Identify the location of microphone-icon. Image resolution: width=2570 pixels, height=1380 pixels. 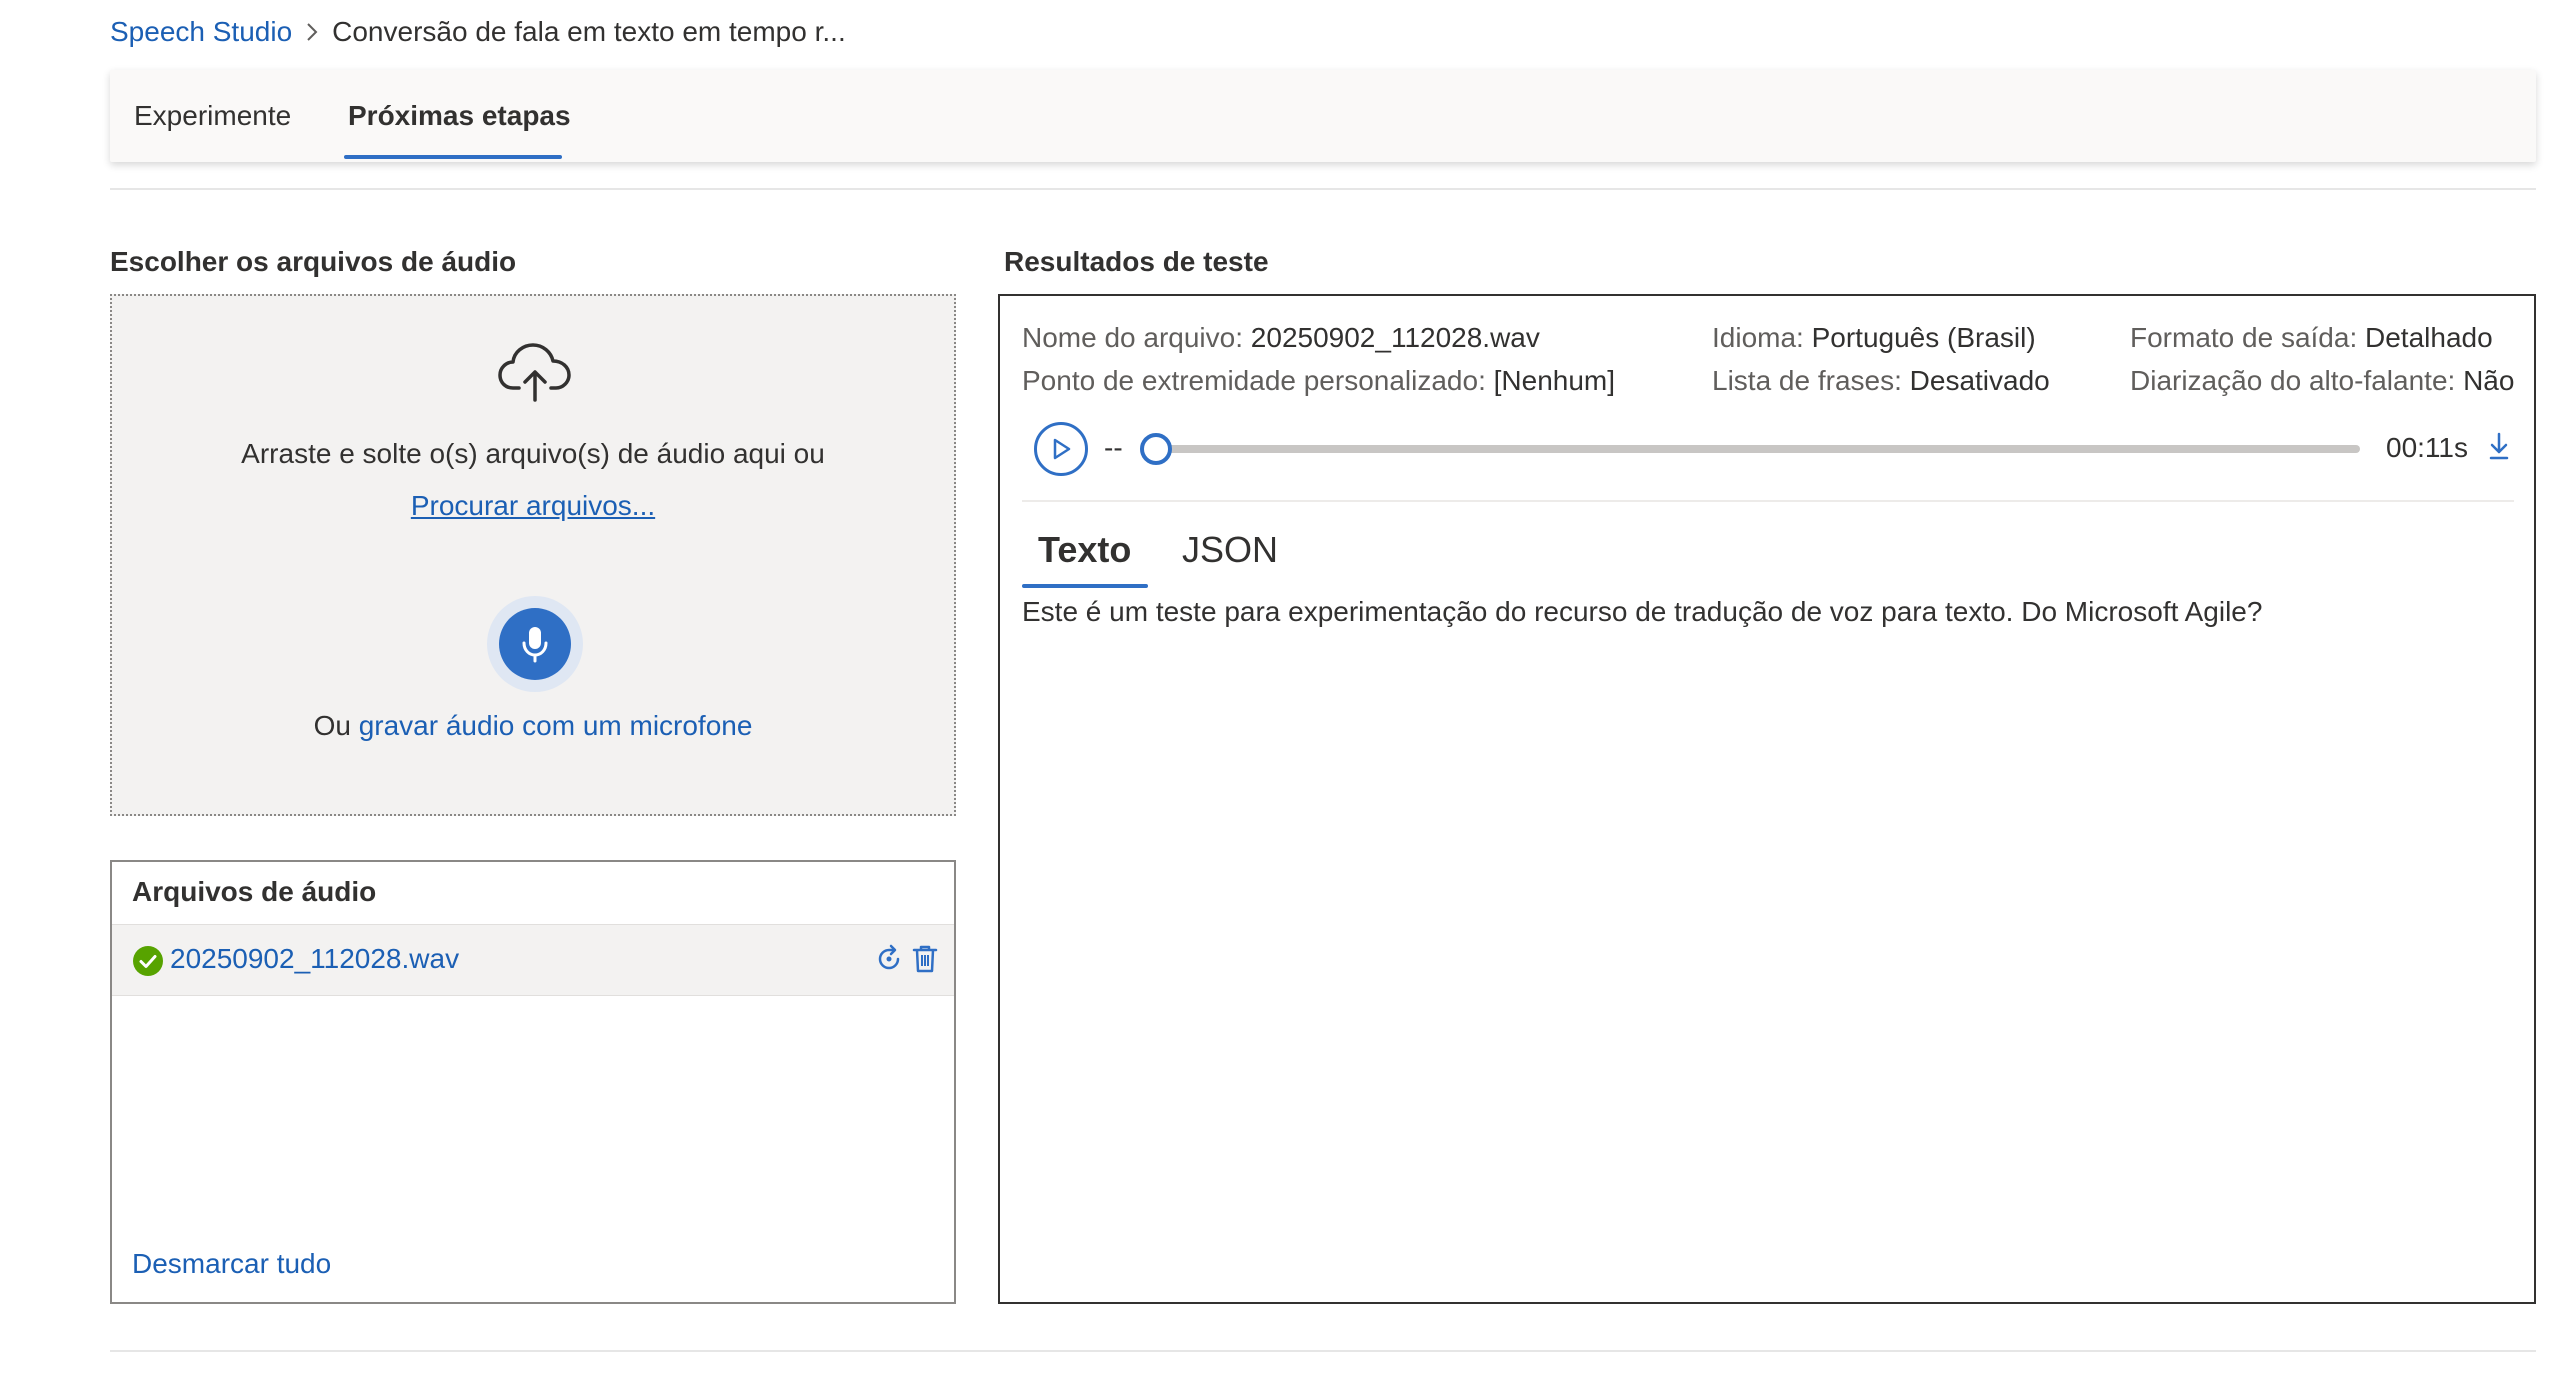
(535, 644).